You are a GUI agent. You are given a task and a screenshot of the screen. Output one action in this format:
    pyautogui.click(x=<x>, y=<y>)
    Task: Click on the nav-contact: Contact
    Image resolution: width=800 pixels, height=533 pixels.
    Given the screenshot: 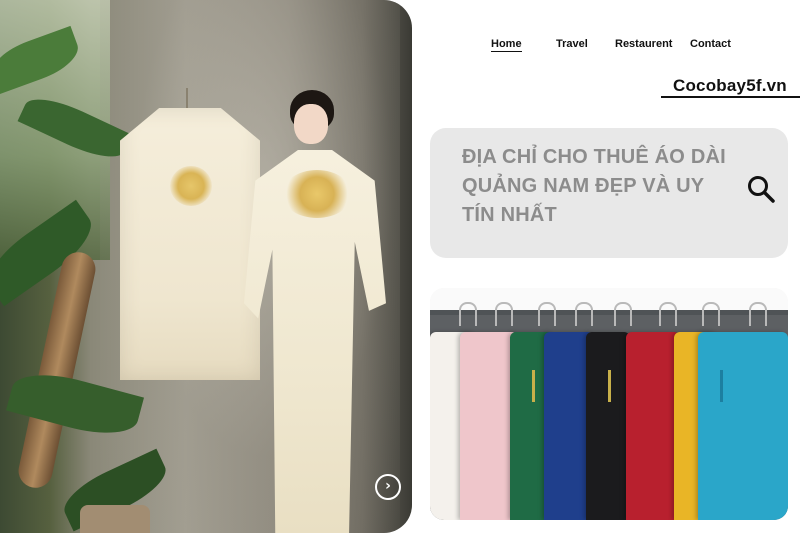 What is the action you would take?
    pyautogui.click(x=710, y=44)
    